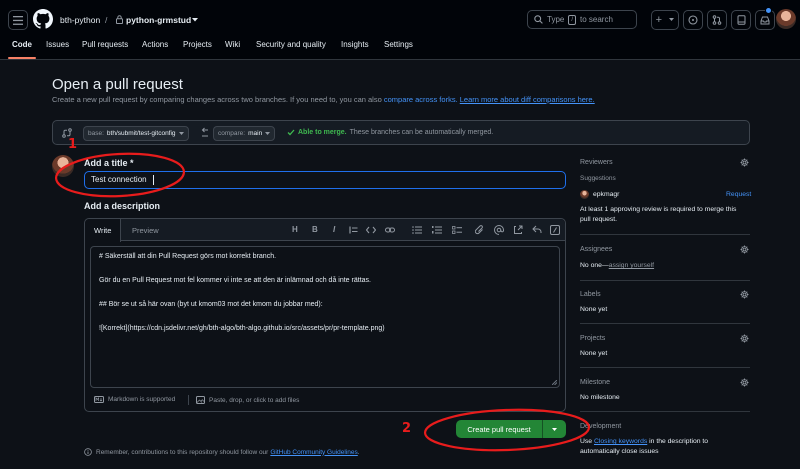 This screenshot has height=469, width=800. I want to click on tab-preview: Preview, so click(145, 230).